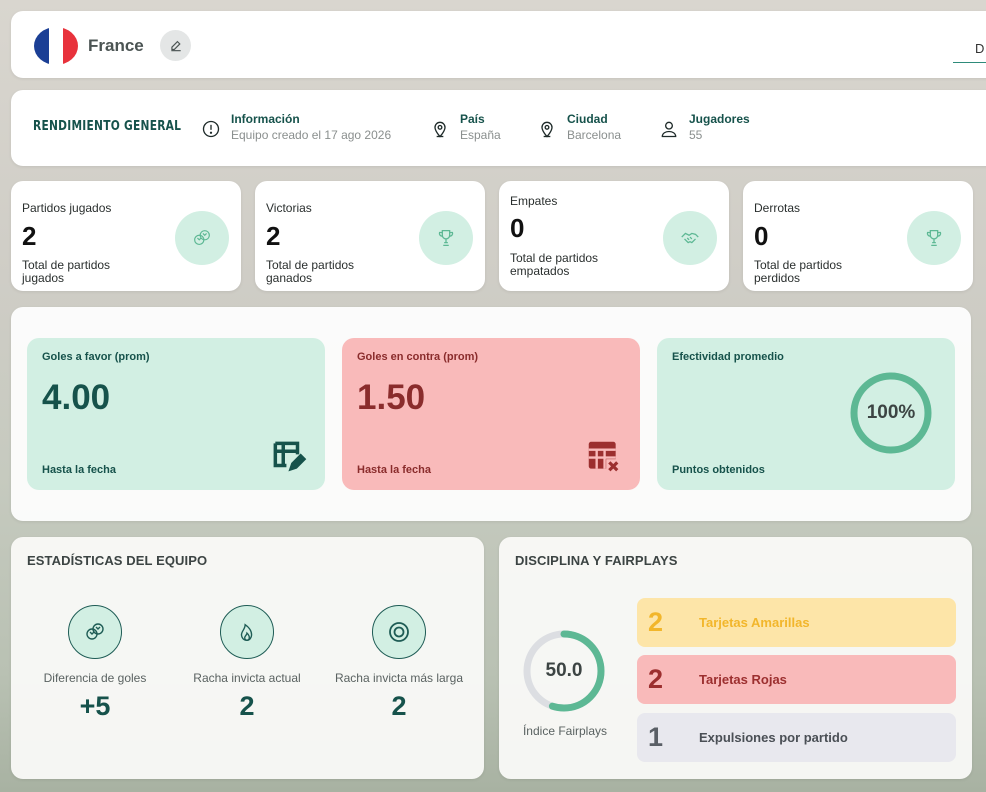 The width and height of the screenshot is (986, 792). Describe the element at coordinates (117, 560) in the screenshot. I see `team-stats-title: ESTADÍSTICAS DEL EQUIPO` at that location.